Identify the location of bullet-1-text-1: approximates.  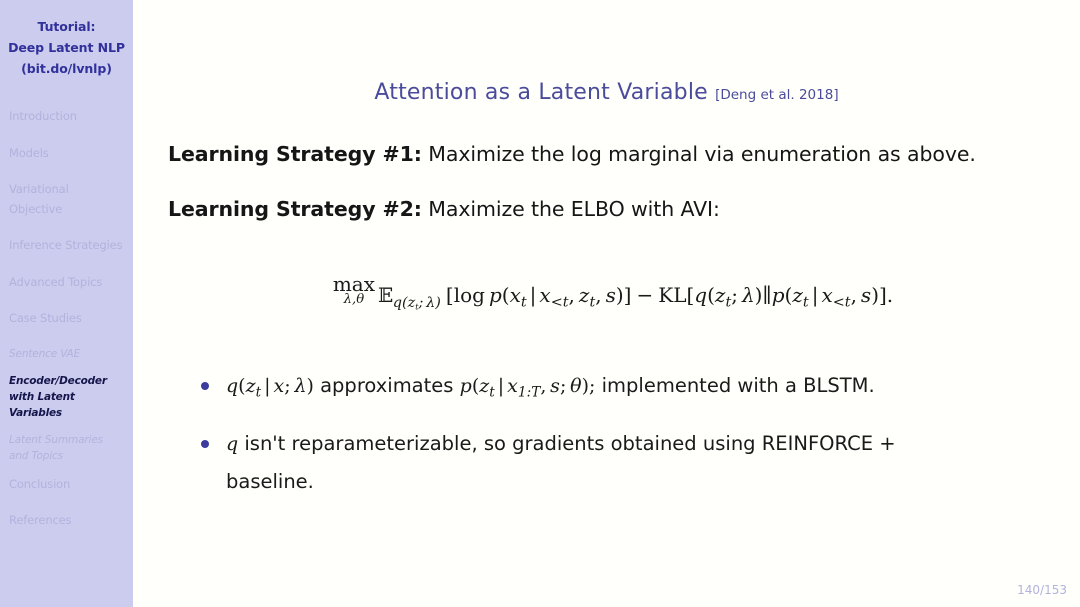
(387, 385).